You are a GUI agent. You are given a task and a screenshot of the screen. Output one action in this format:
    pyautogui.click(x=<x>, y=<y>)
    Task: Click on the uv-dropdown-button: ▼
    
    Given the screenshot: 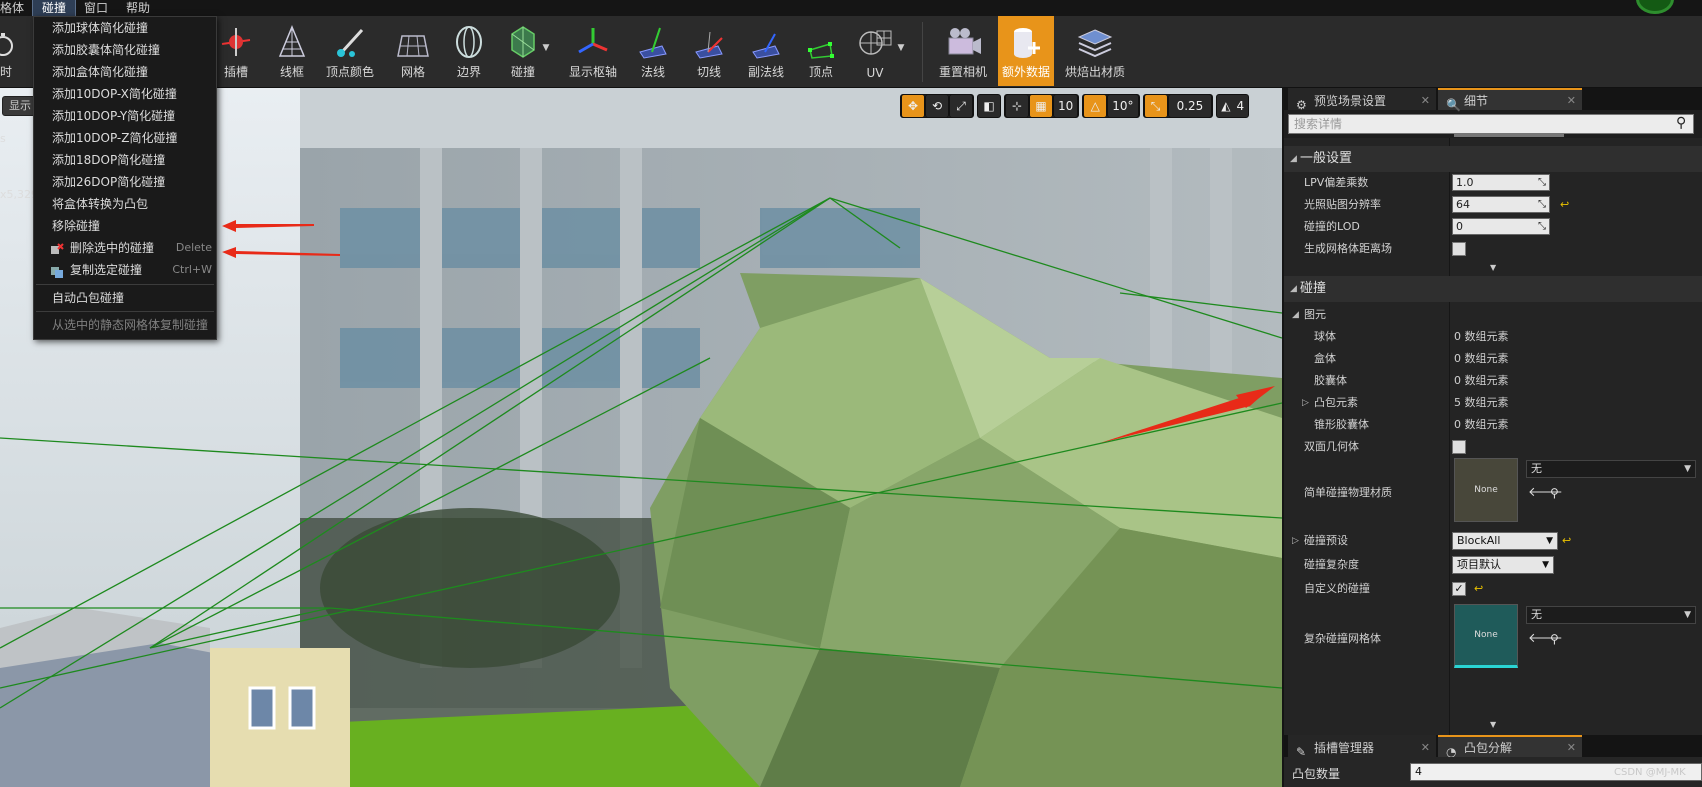 What is the action you would take?
    pyautogui.click(x=901, y=51)
    